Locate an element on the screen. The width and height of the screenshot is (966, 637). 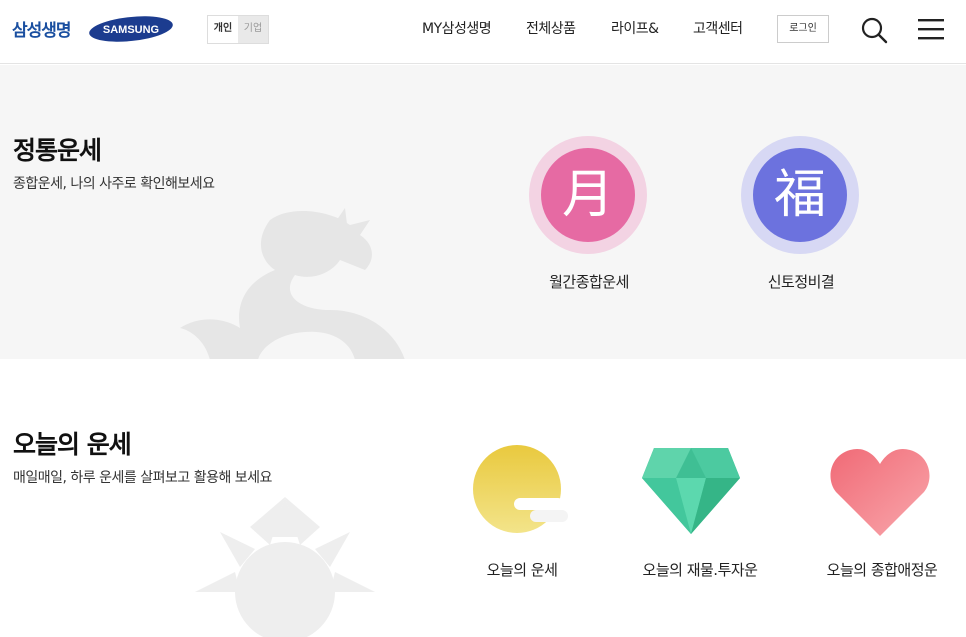
nav-all-products: 전체상품 is located at coordinates (551, 32).